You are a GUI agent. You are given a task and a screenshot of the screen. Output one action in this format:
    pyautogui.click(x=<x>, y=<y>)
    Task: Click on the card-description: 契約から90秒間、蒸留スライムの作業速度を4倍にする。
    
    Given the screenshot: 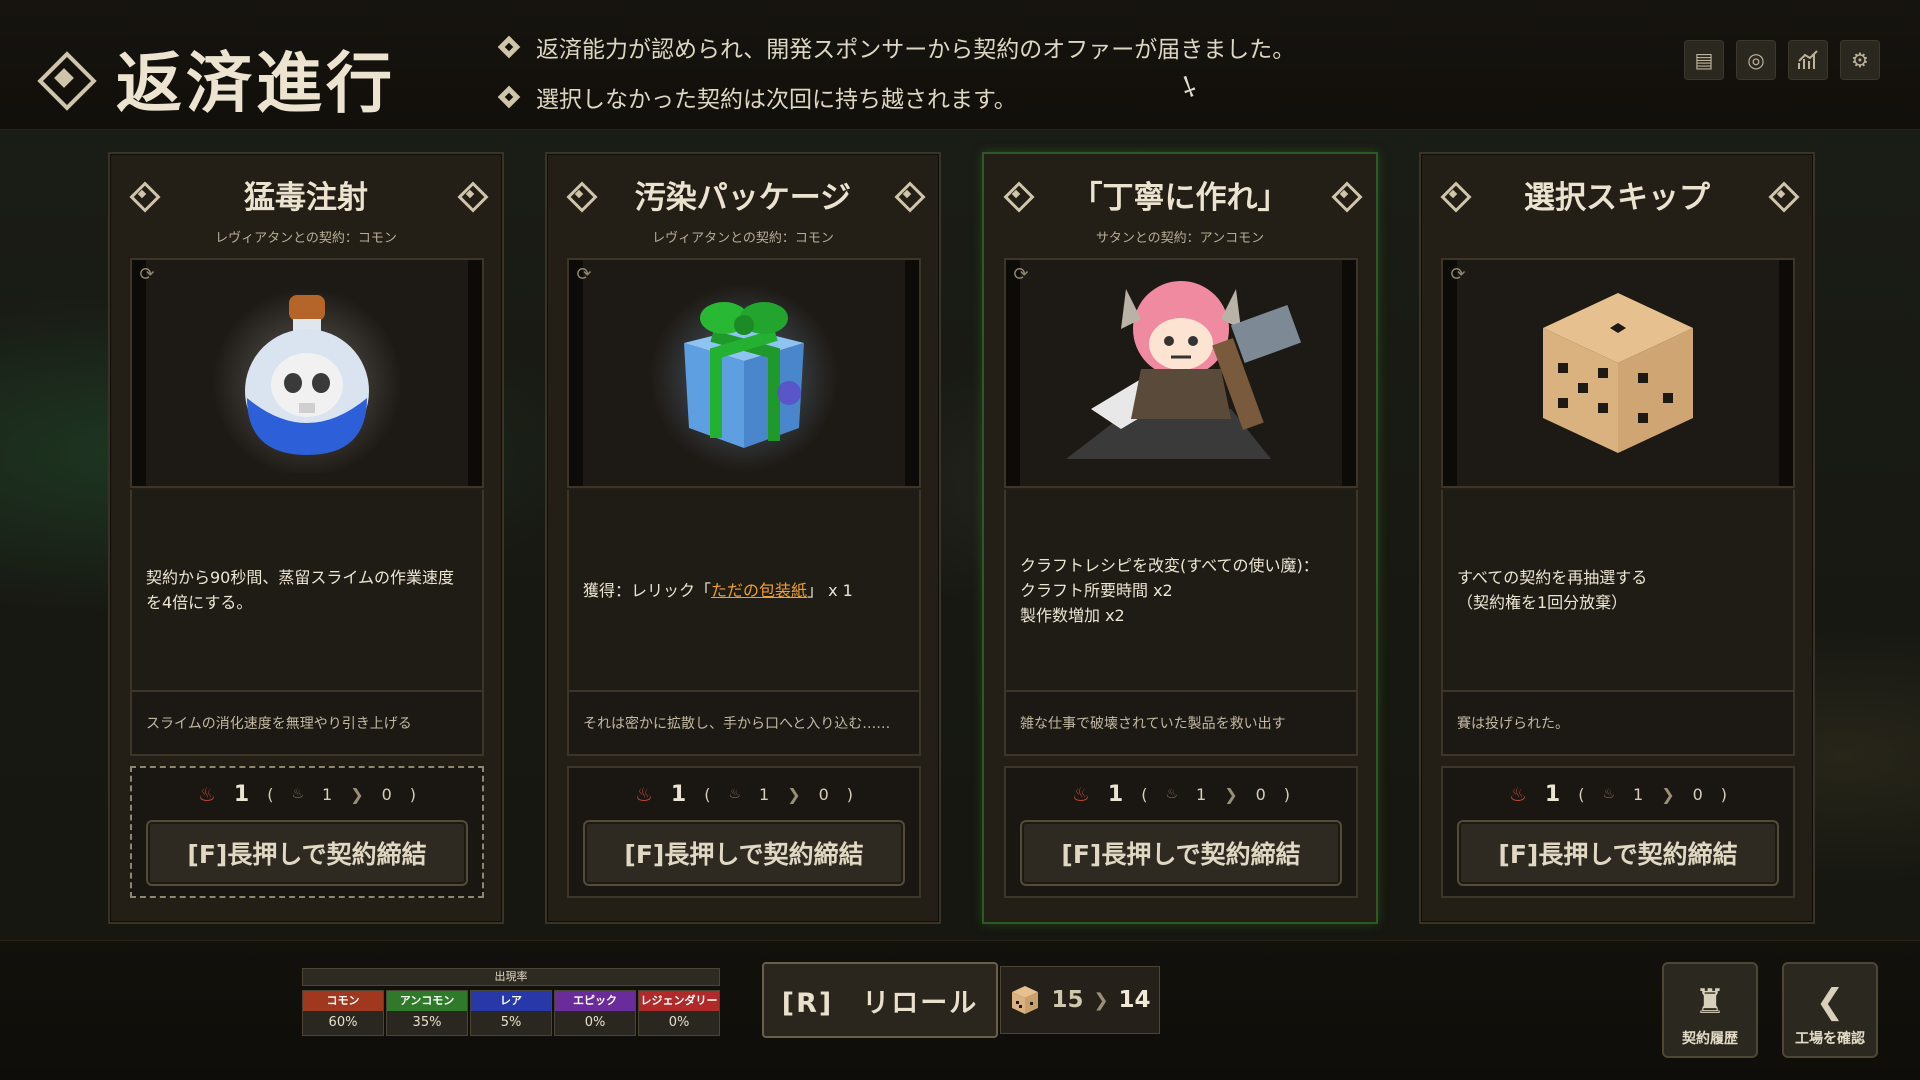 What is the action you would take?
    pyautogui.click(x=307, y=590)
    